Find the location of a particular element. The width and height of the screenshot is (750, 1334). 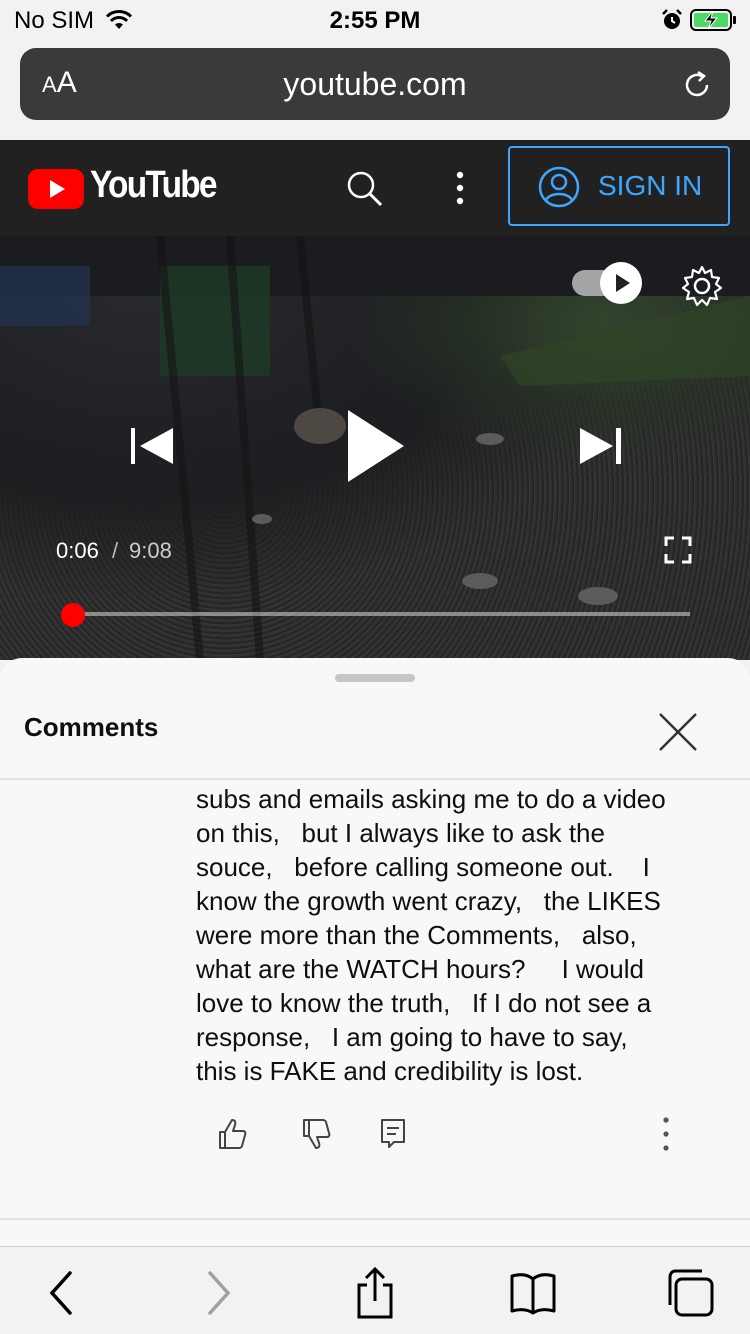

progress-scrubber is located at coordinates (73, 615).